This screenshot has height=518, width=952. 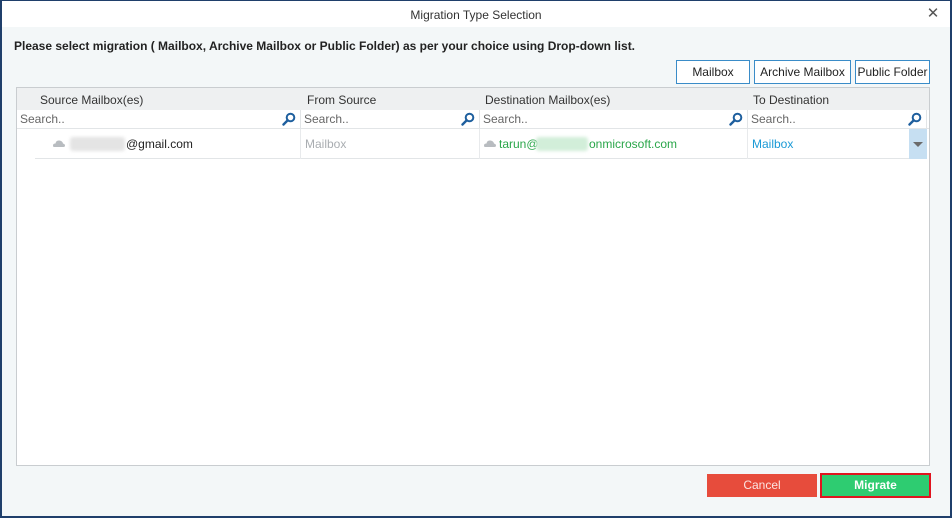 What do you see at coordinates (837, 144) in the screenshot?
I see `to-destination-cell: Mailbox` at bounding box center [837, 144].